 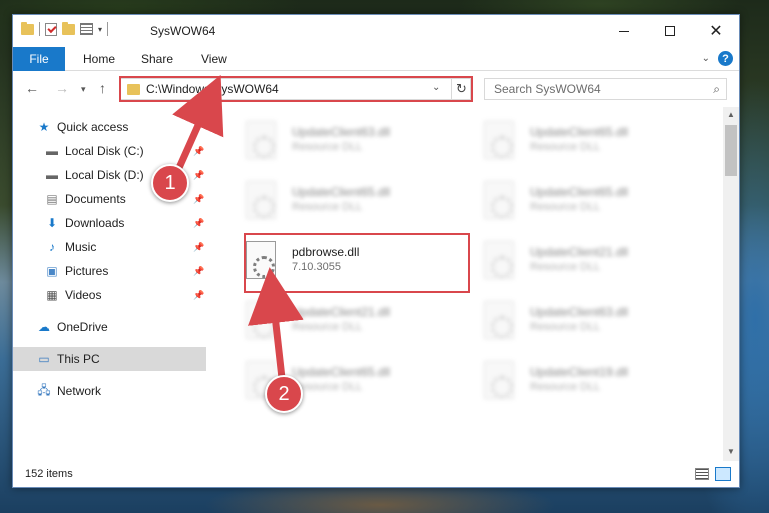 What do you see at coordinates (284, 394) in the screenshot?
I see `callout-two: 2` at bounding box center [284, 394].